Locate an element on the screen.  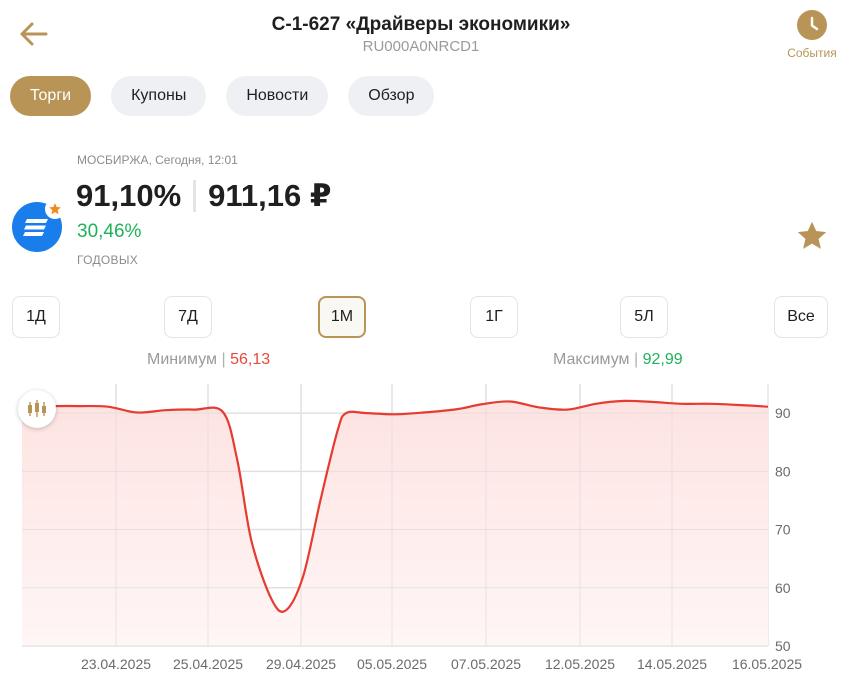
x-tick-label: 14.05.2025 is located at coordinates (672, 664).